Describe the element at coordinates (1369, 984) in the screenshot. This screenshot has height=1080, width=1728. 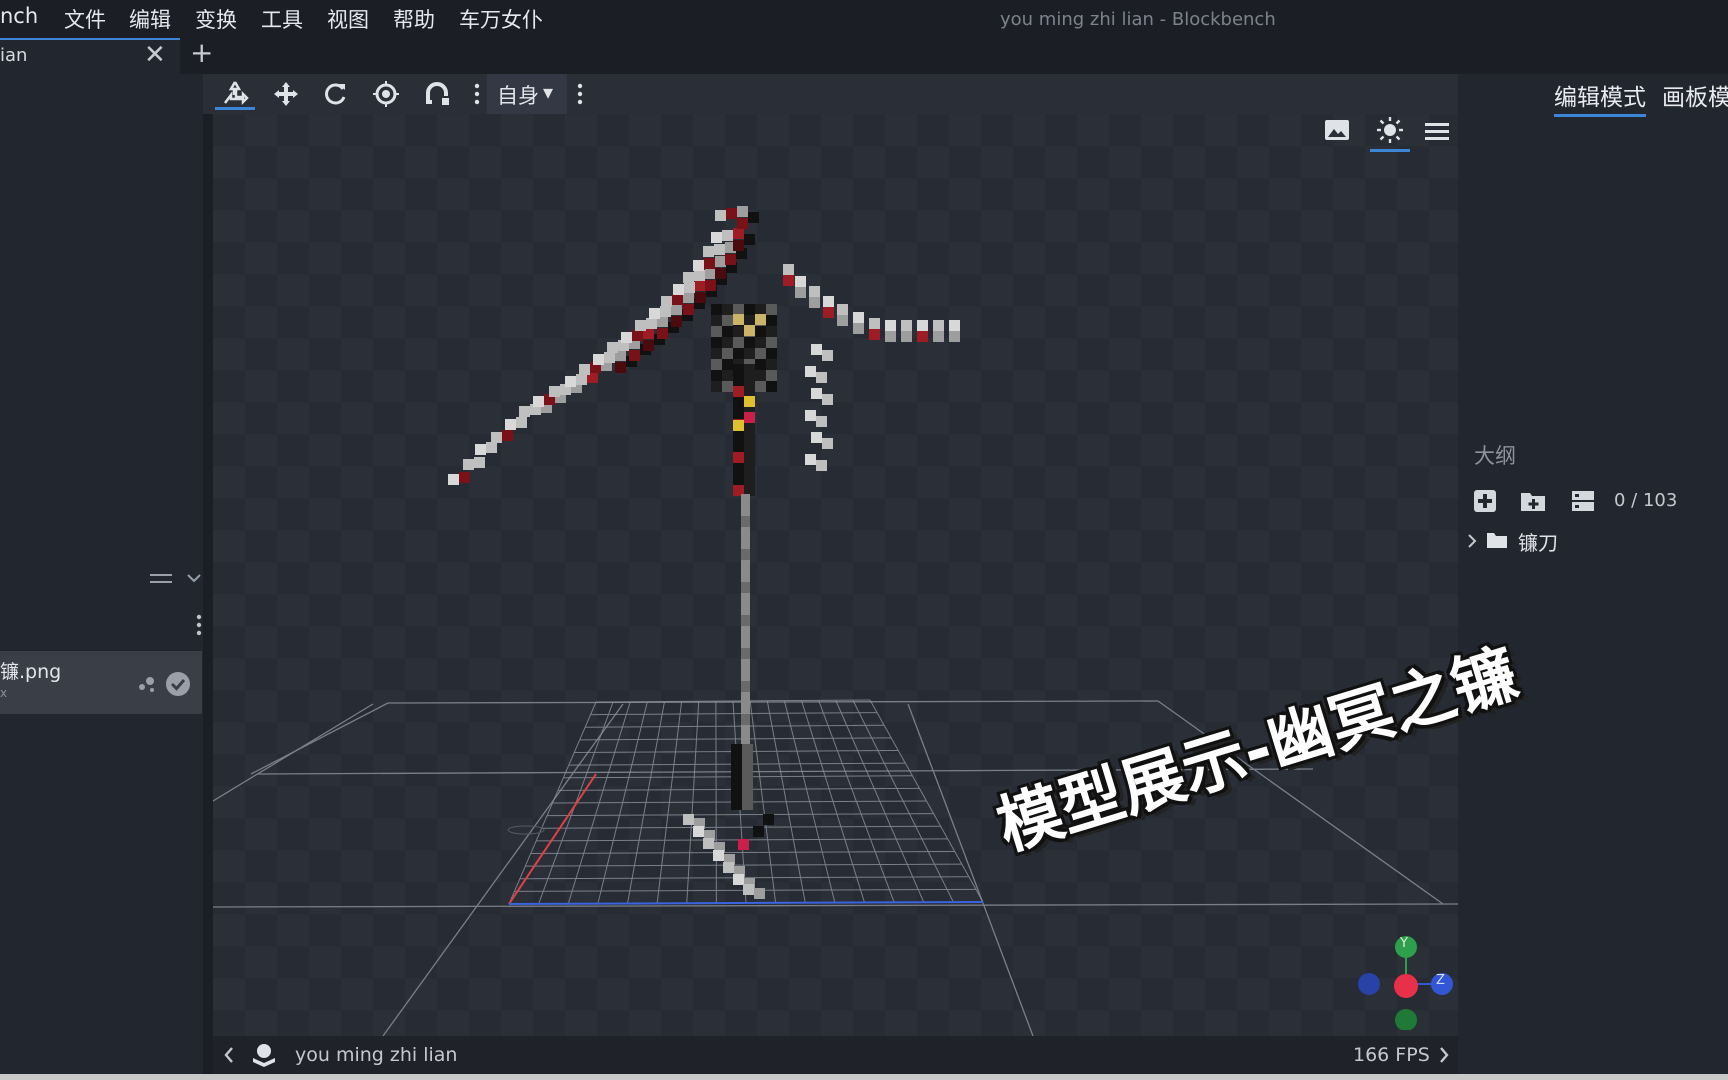
I see `neg-z-axis-handle` at that location.